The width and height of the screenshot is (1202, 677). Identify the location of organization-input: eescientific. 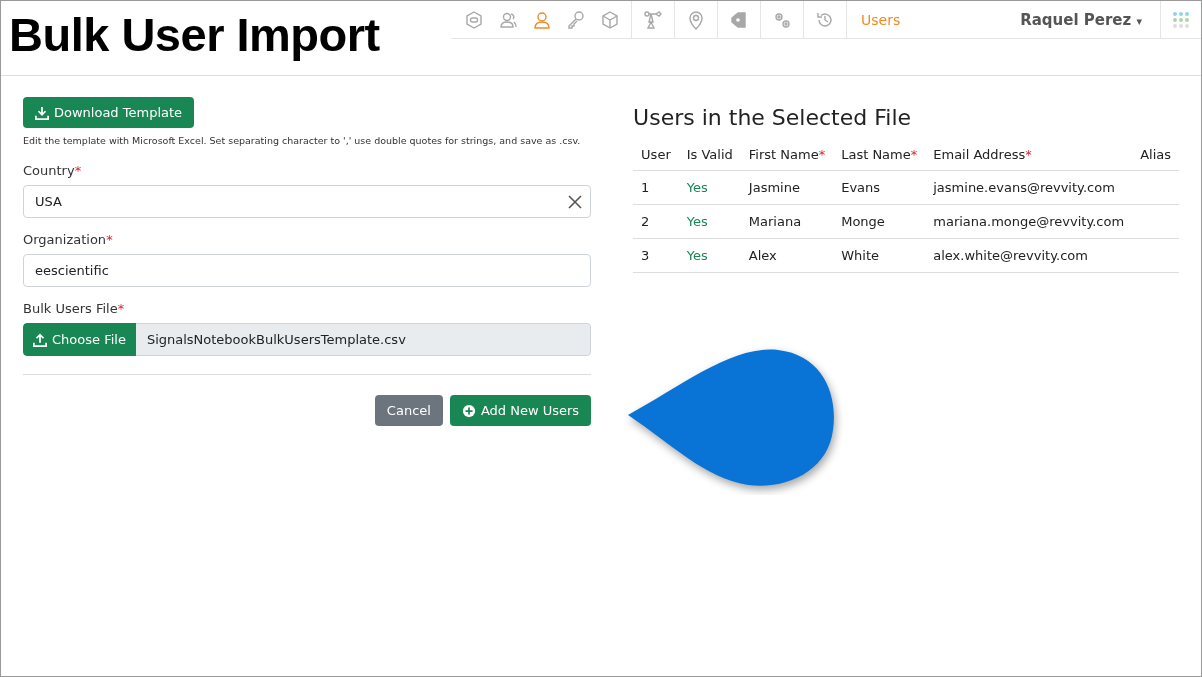
(307, 270).